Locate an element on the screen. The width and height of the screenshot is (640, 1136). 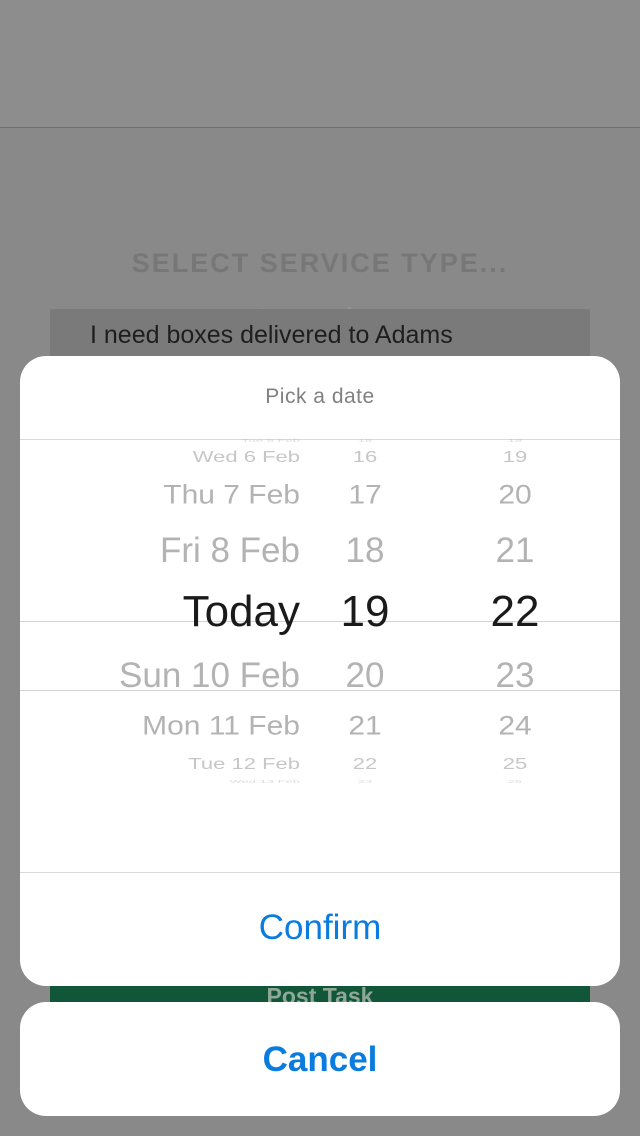
picker-option: 17 is located at coordinates (365, 495).